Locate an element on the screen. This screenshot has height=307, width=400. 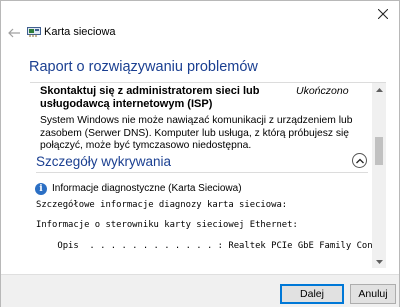
scrollbar-thumb is located at coordinates (379, 151).